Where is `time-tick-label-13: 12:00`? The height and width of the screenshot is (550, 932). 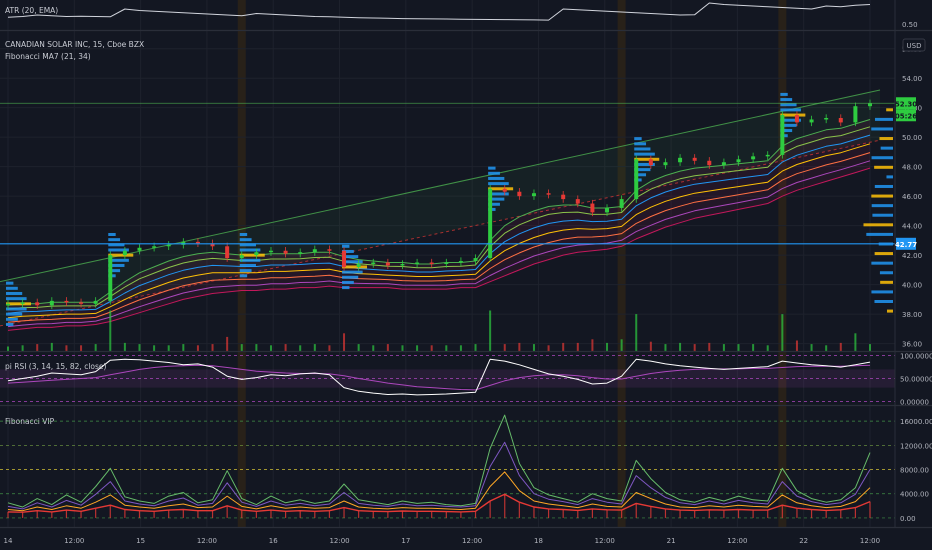 time-tick-label-13: 12:00 is located at coordinates (870, 541).